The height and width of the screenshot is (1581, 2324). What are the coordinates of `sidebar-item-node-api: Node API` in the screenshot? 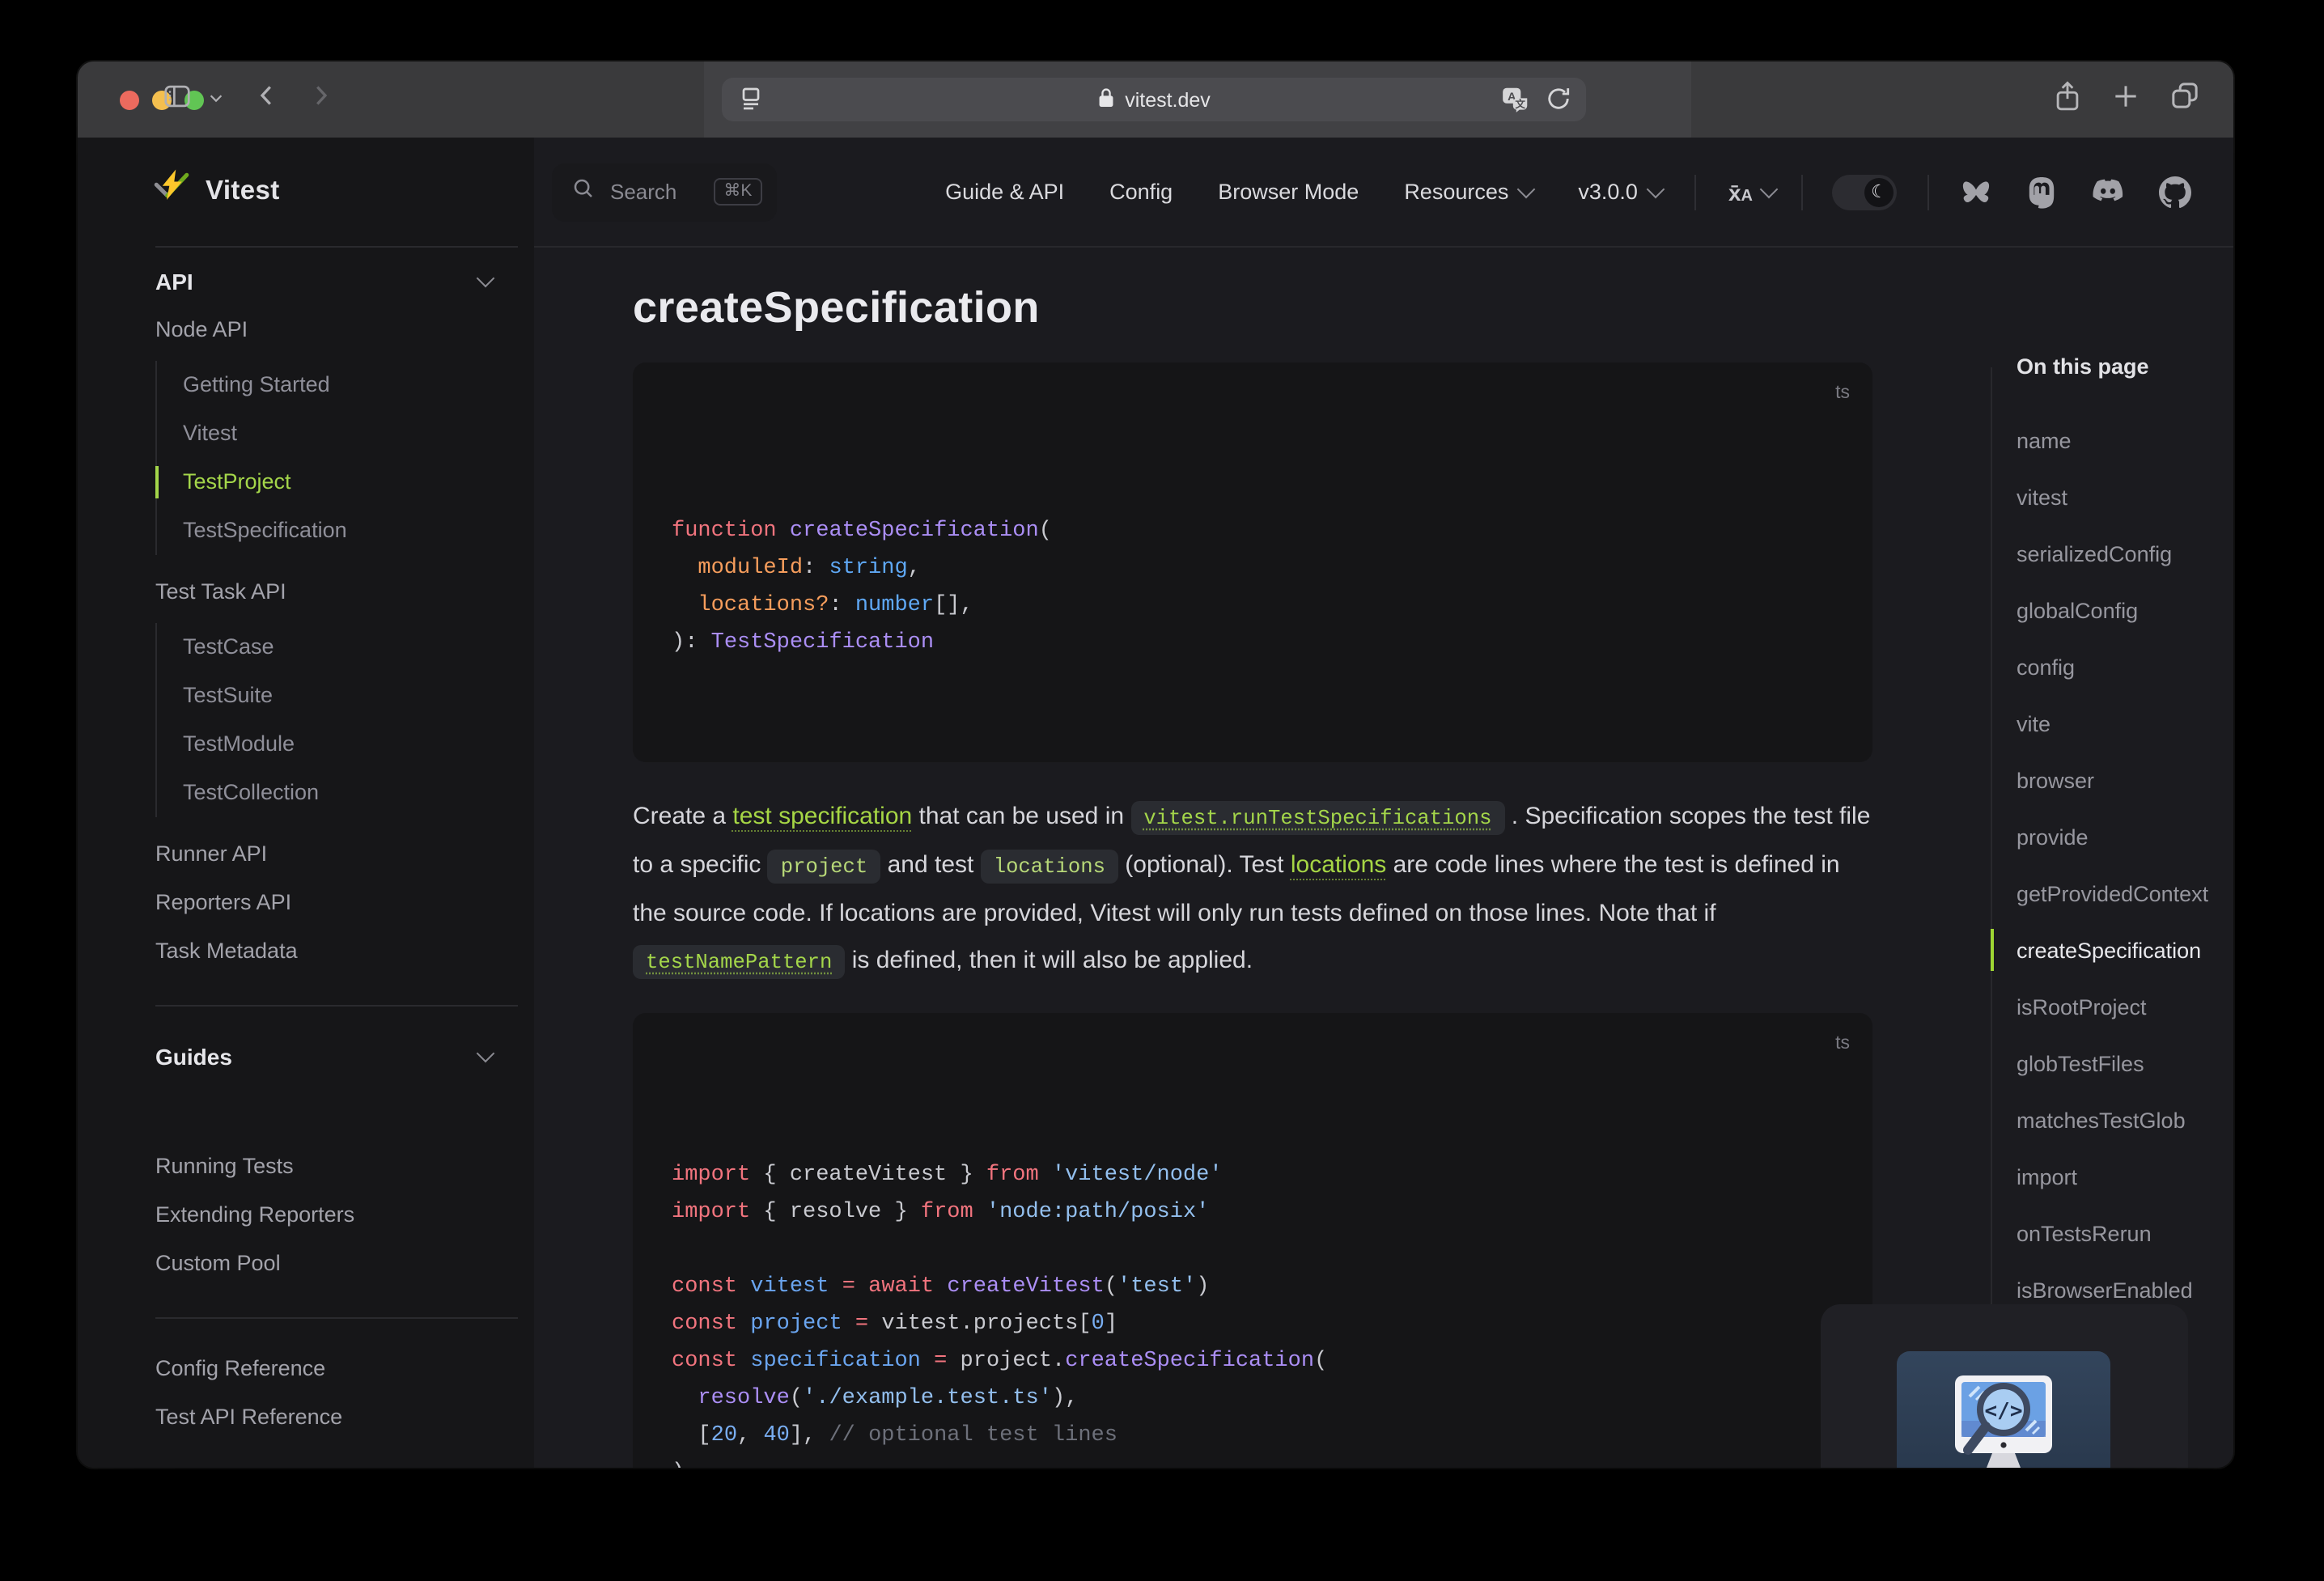 It's located at (323, 330).